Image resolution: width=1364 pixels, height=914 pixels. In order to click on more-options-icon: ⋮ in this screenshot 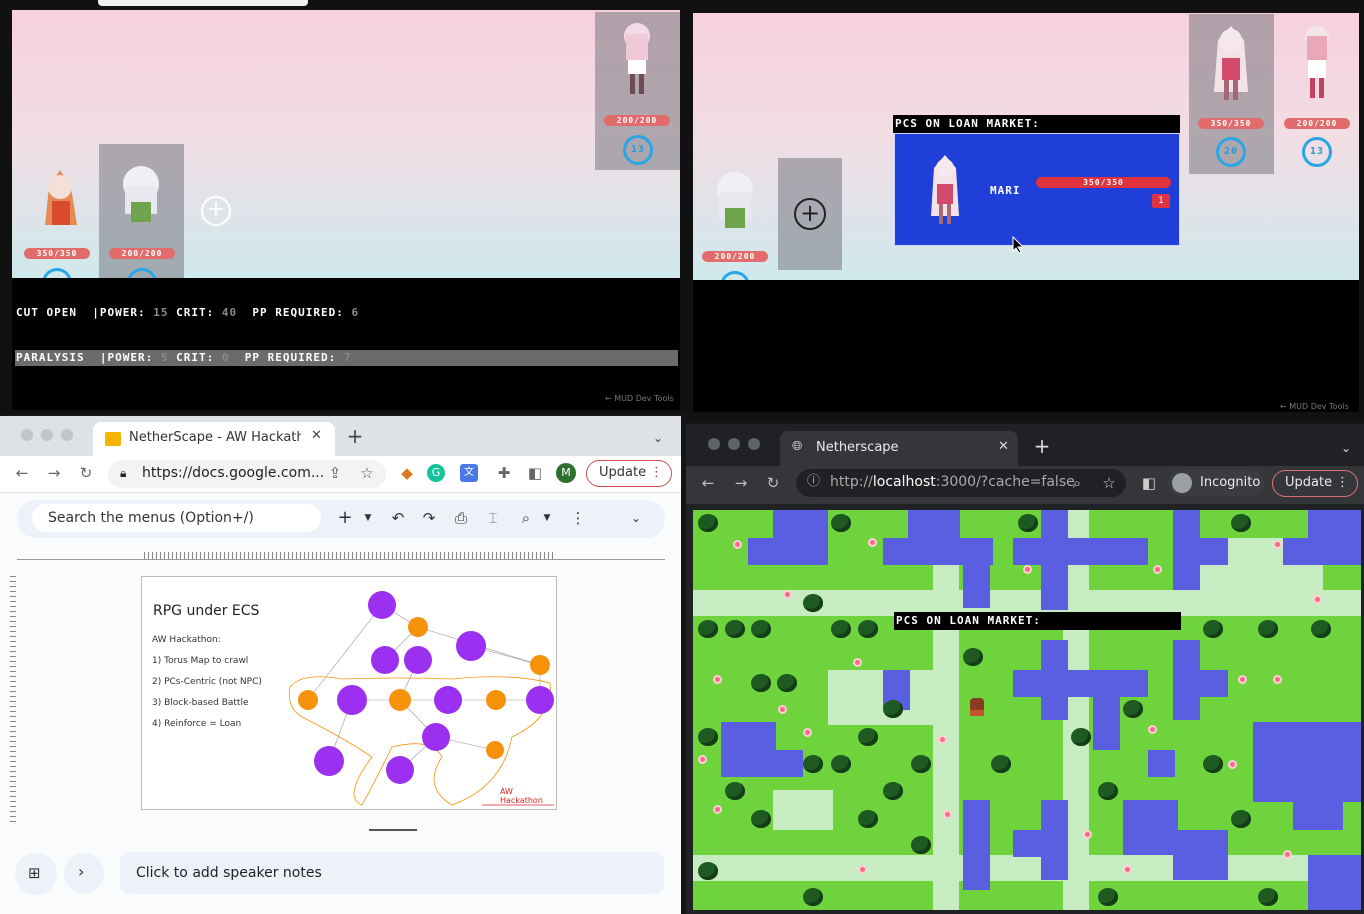, I will do `click(578, 518)`.